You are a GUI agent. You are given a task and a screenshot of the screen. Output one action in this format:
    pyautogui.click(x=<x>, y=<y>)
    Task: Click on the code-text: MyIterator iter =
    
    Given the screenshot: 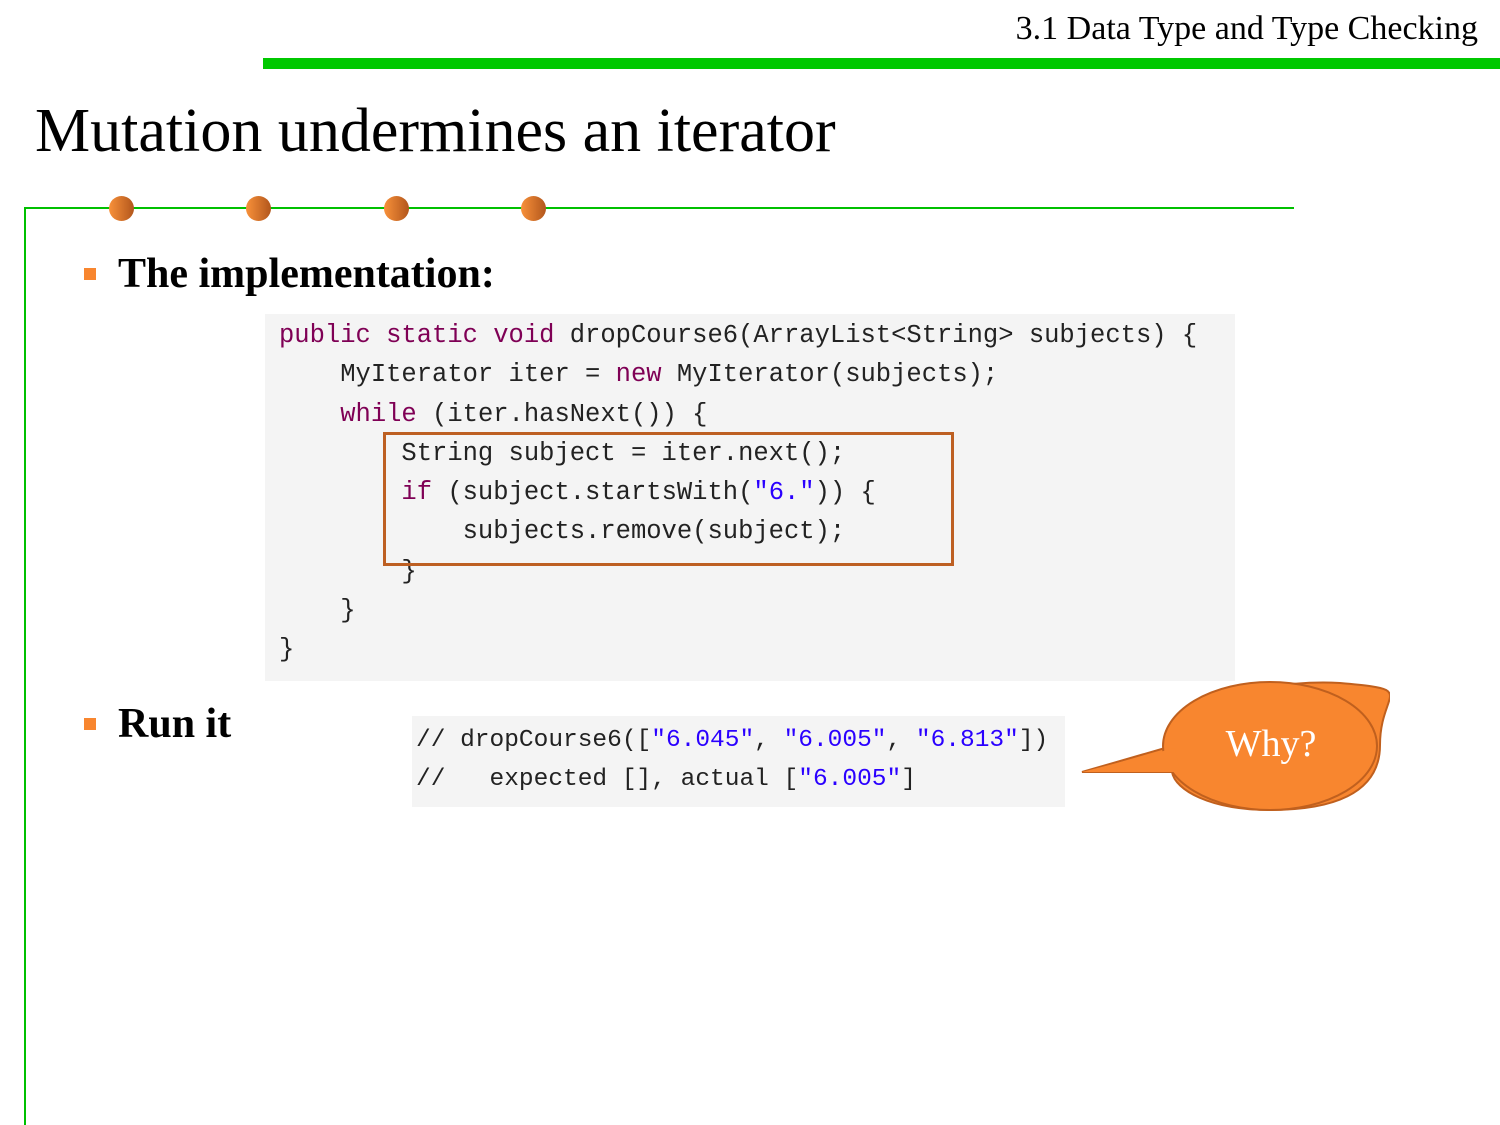 What is the action you would take?
    pyautogui.click(x=447, y=375)
    